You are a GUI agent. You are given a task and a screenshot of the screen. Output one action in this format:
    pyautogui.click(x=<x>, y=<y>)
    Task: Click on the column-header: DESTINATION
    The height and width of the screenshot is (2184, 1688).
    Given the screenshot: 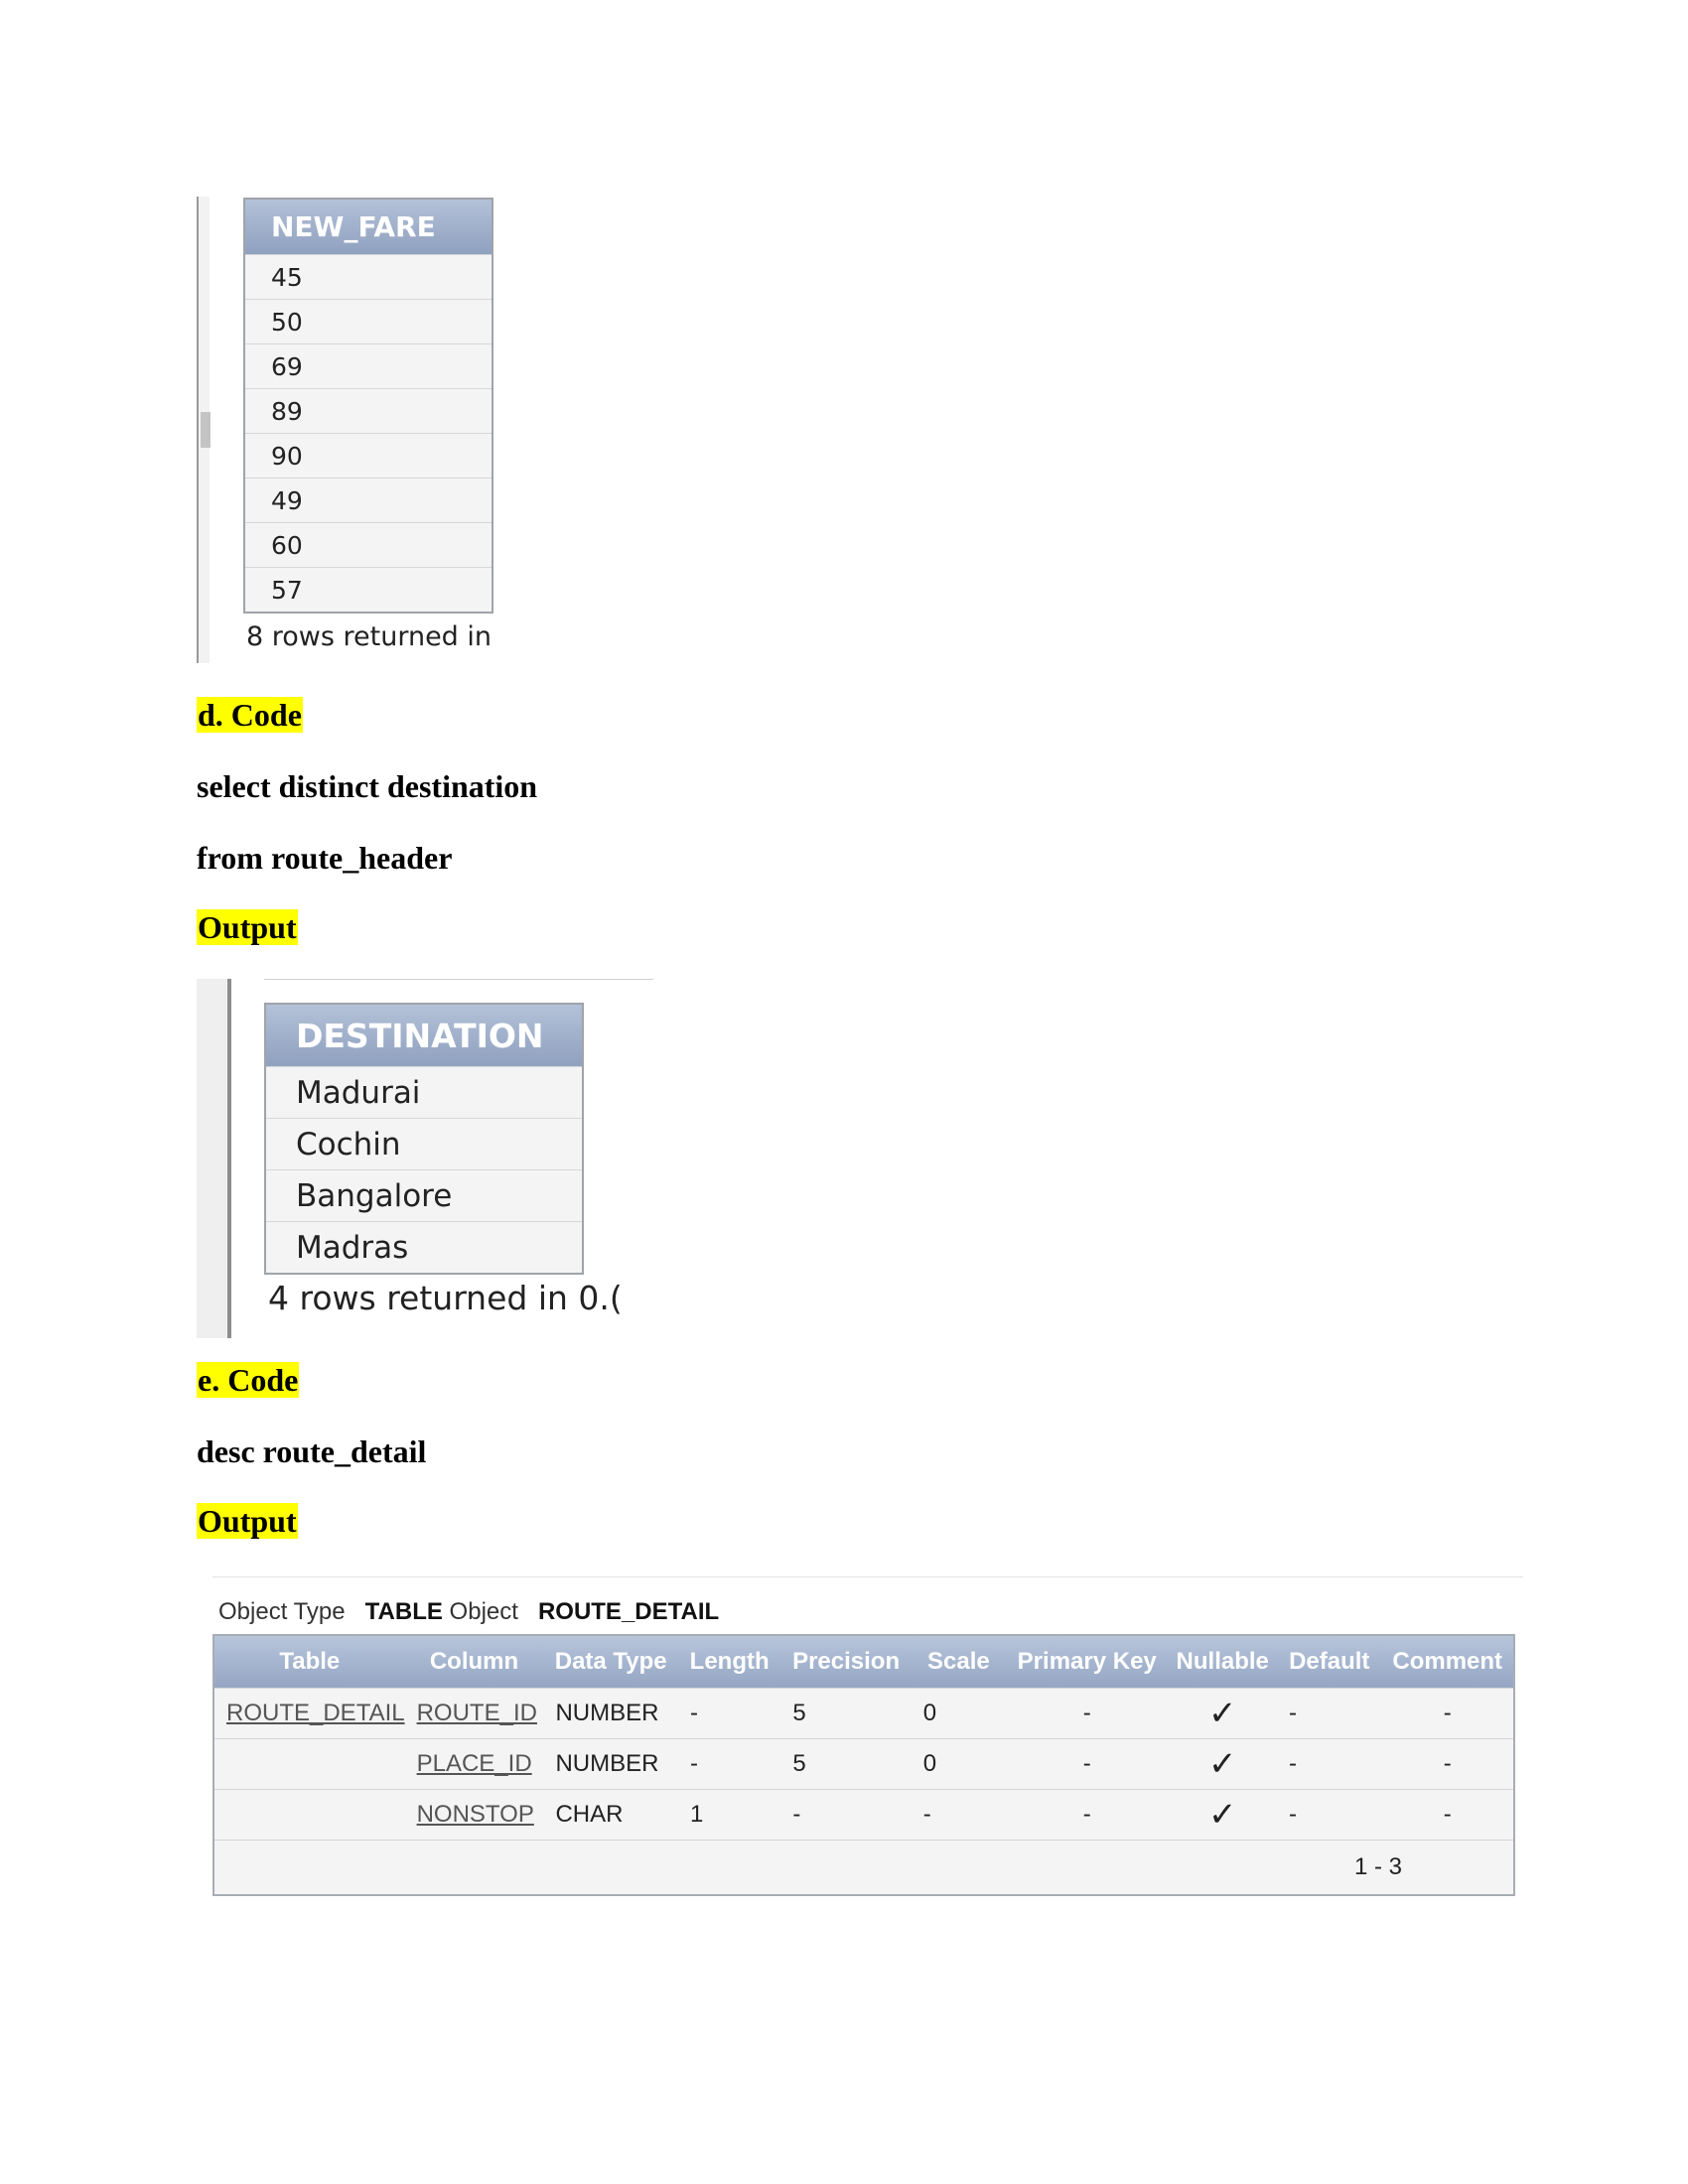 What is the action you would take?
    pyautogui.click(x=424, y=1035)
    